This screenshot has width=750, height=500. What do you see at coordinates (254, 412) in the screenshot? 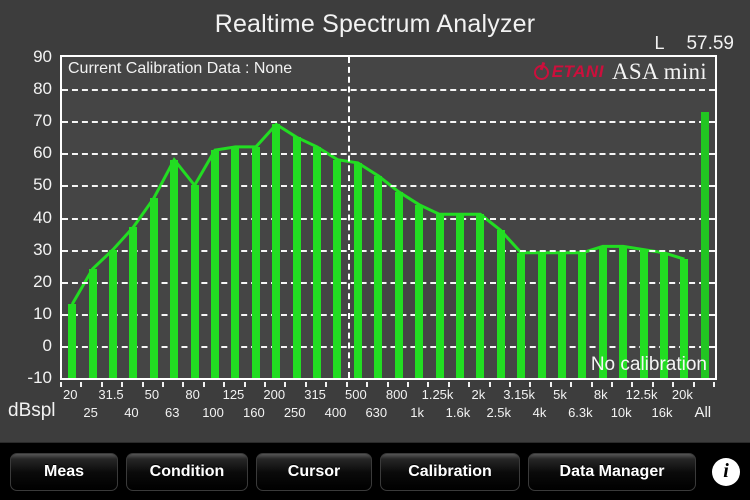
I see `x-axis-label: 160` at bounding box center [254, 412].